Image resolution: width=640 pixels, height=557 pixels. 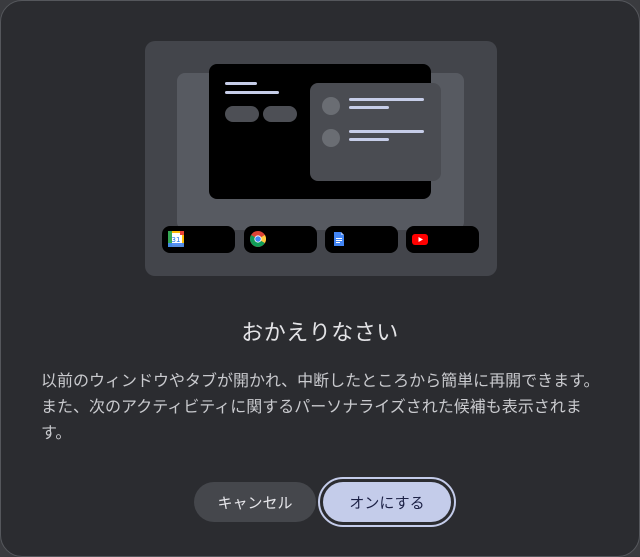 What do you see at coordinates (280, 239) in the screenshot?
I see `app-chip-chrome` at bounding box center [280, 239].